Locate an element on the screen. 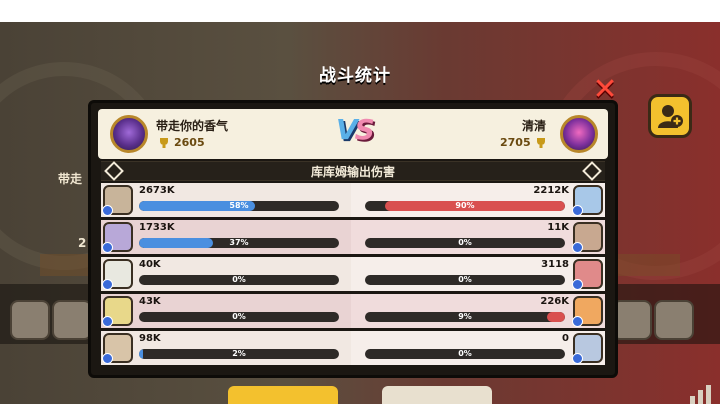 The image size is (720, 404). left-damage-value: 1733K is located at coordinates (157, 227).